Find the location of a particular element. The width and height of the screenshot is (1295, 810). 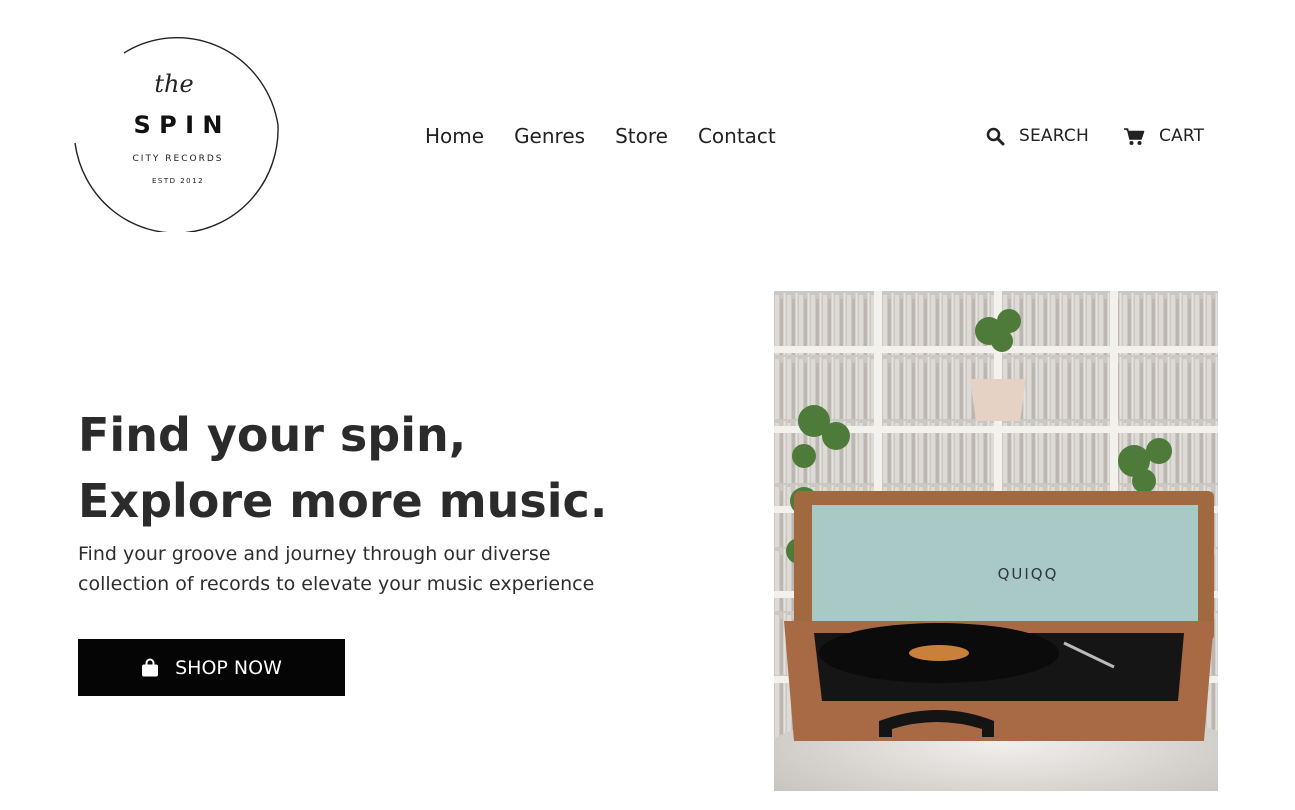

nav-item-home: Home is located at coordinates (454, 136).